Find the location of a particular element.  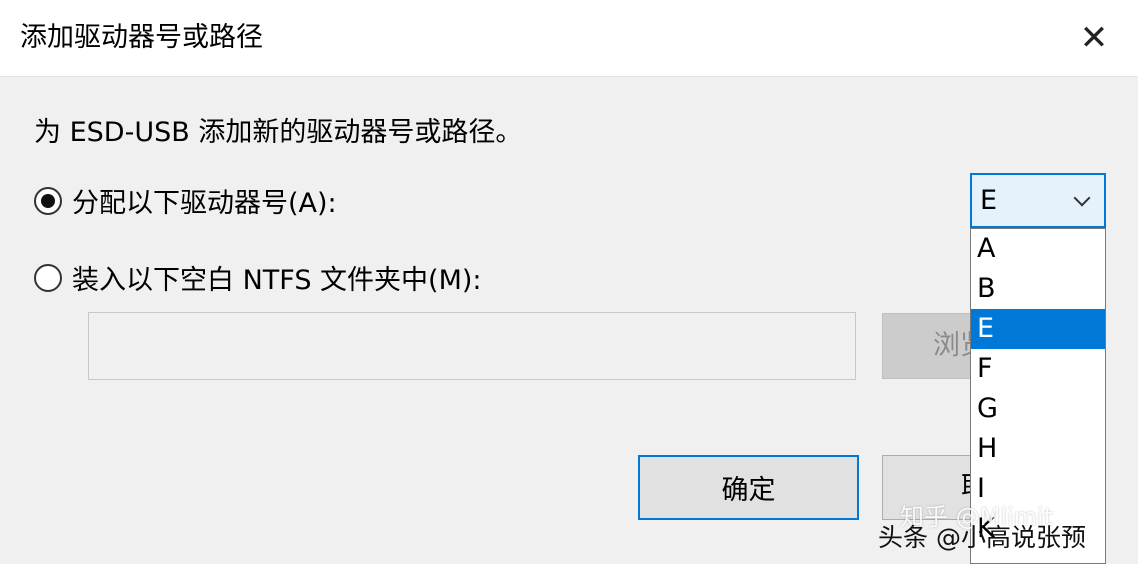

assign-letter-radio is located at coordinates (48, 200).